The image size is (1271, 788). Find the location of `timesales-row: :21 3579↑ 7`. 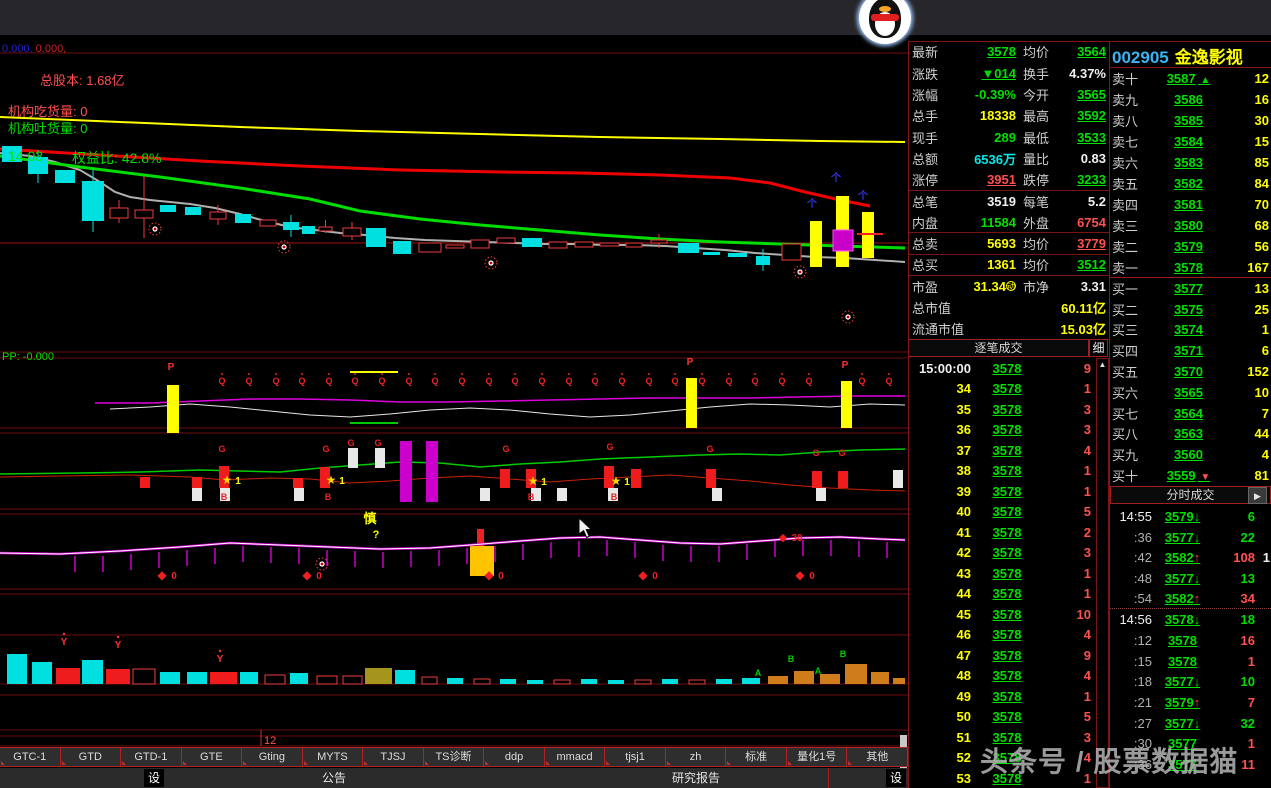

timesales-row: :21 3579↑ 7 is located at coordinates (1190, 702).